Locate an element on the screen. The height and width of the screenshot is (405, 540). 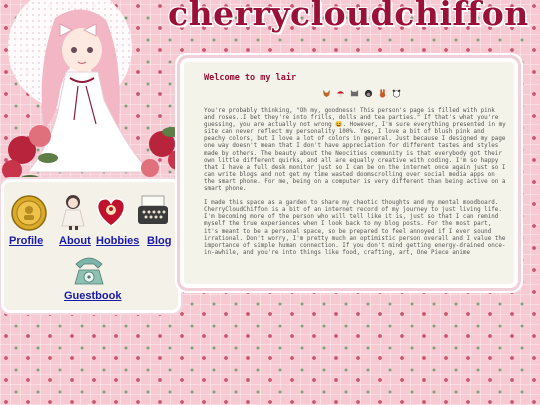
site-title: cherrycloudchiffon is located at coordinates (348, 16).